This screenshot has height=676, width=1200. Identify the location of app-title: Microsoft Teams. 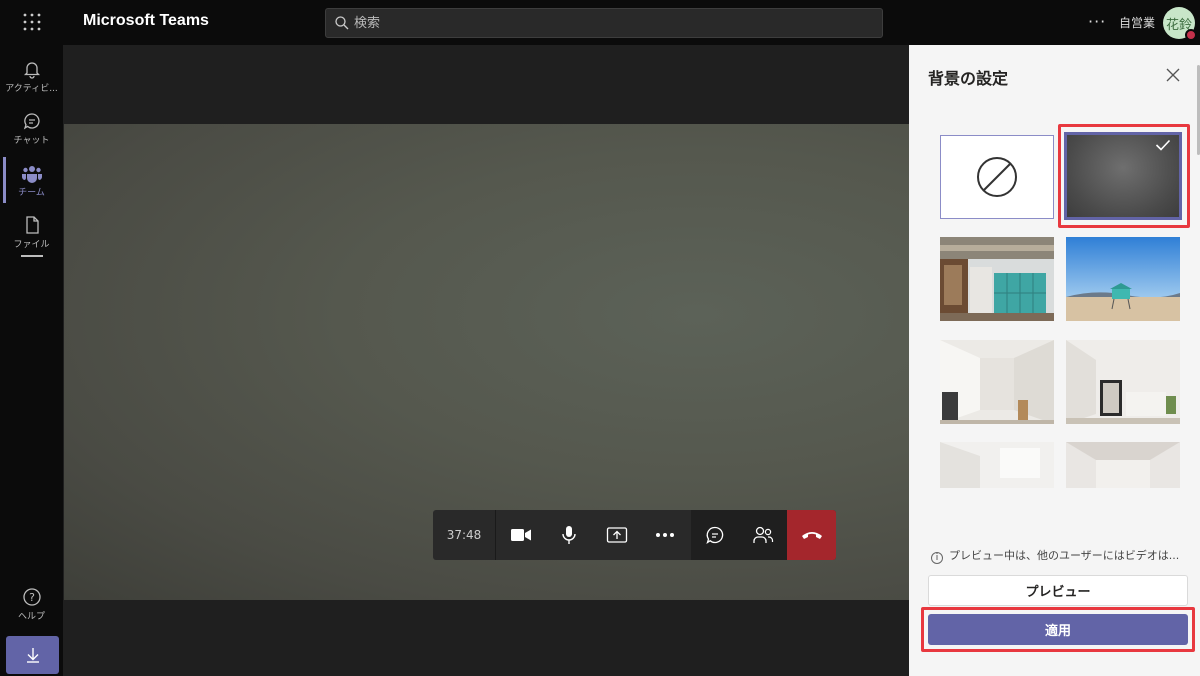
(146, 20).